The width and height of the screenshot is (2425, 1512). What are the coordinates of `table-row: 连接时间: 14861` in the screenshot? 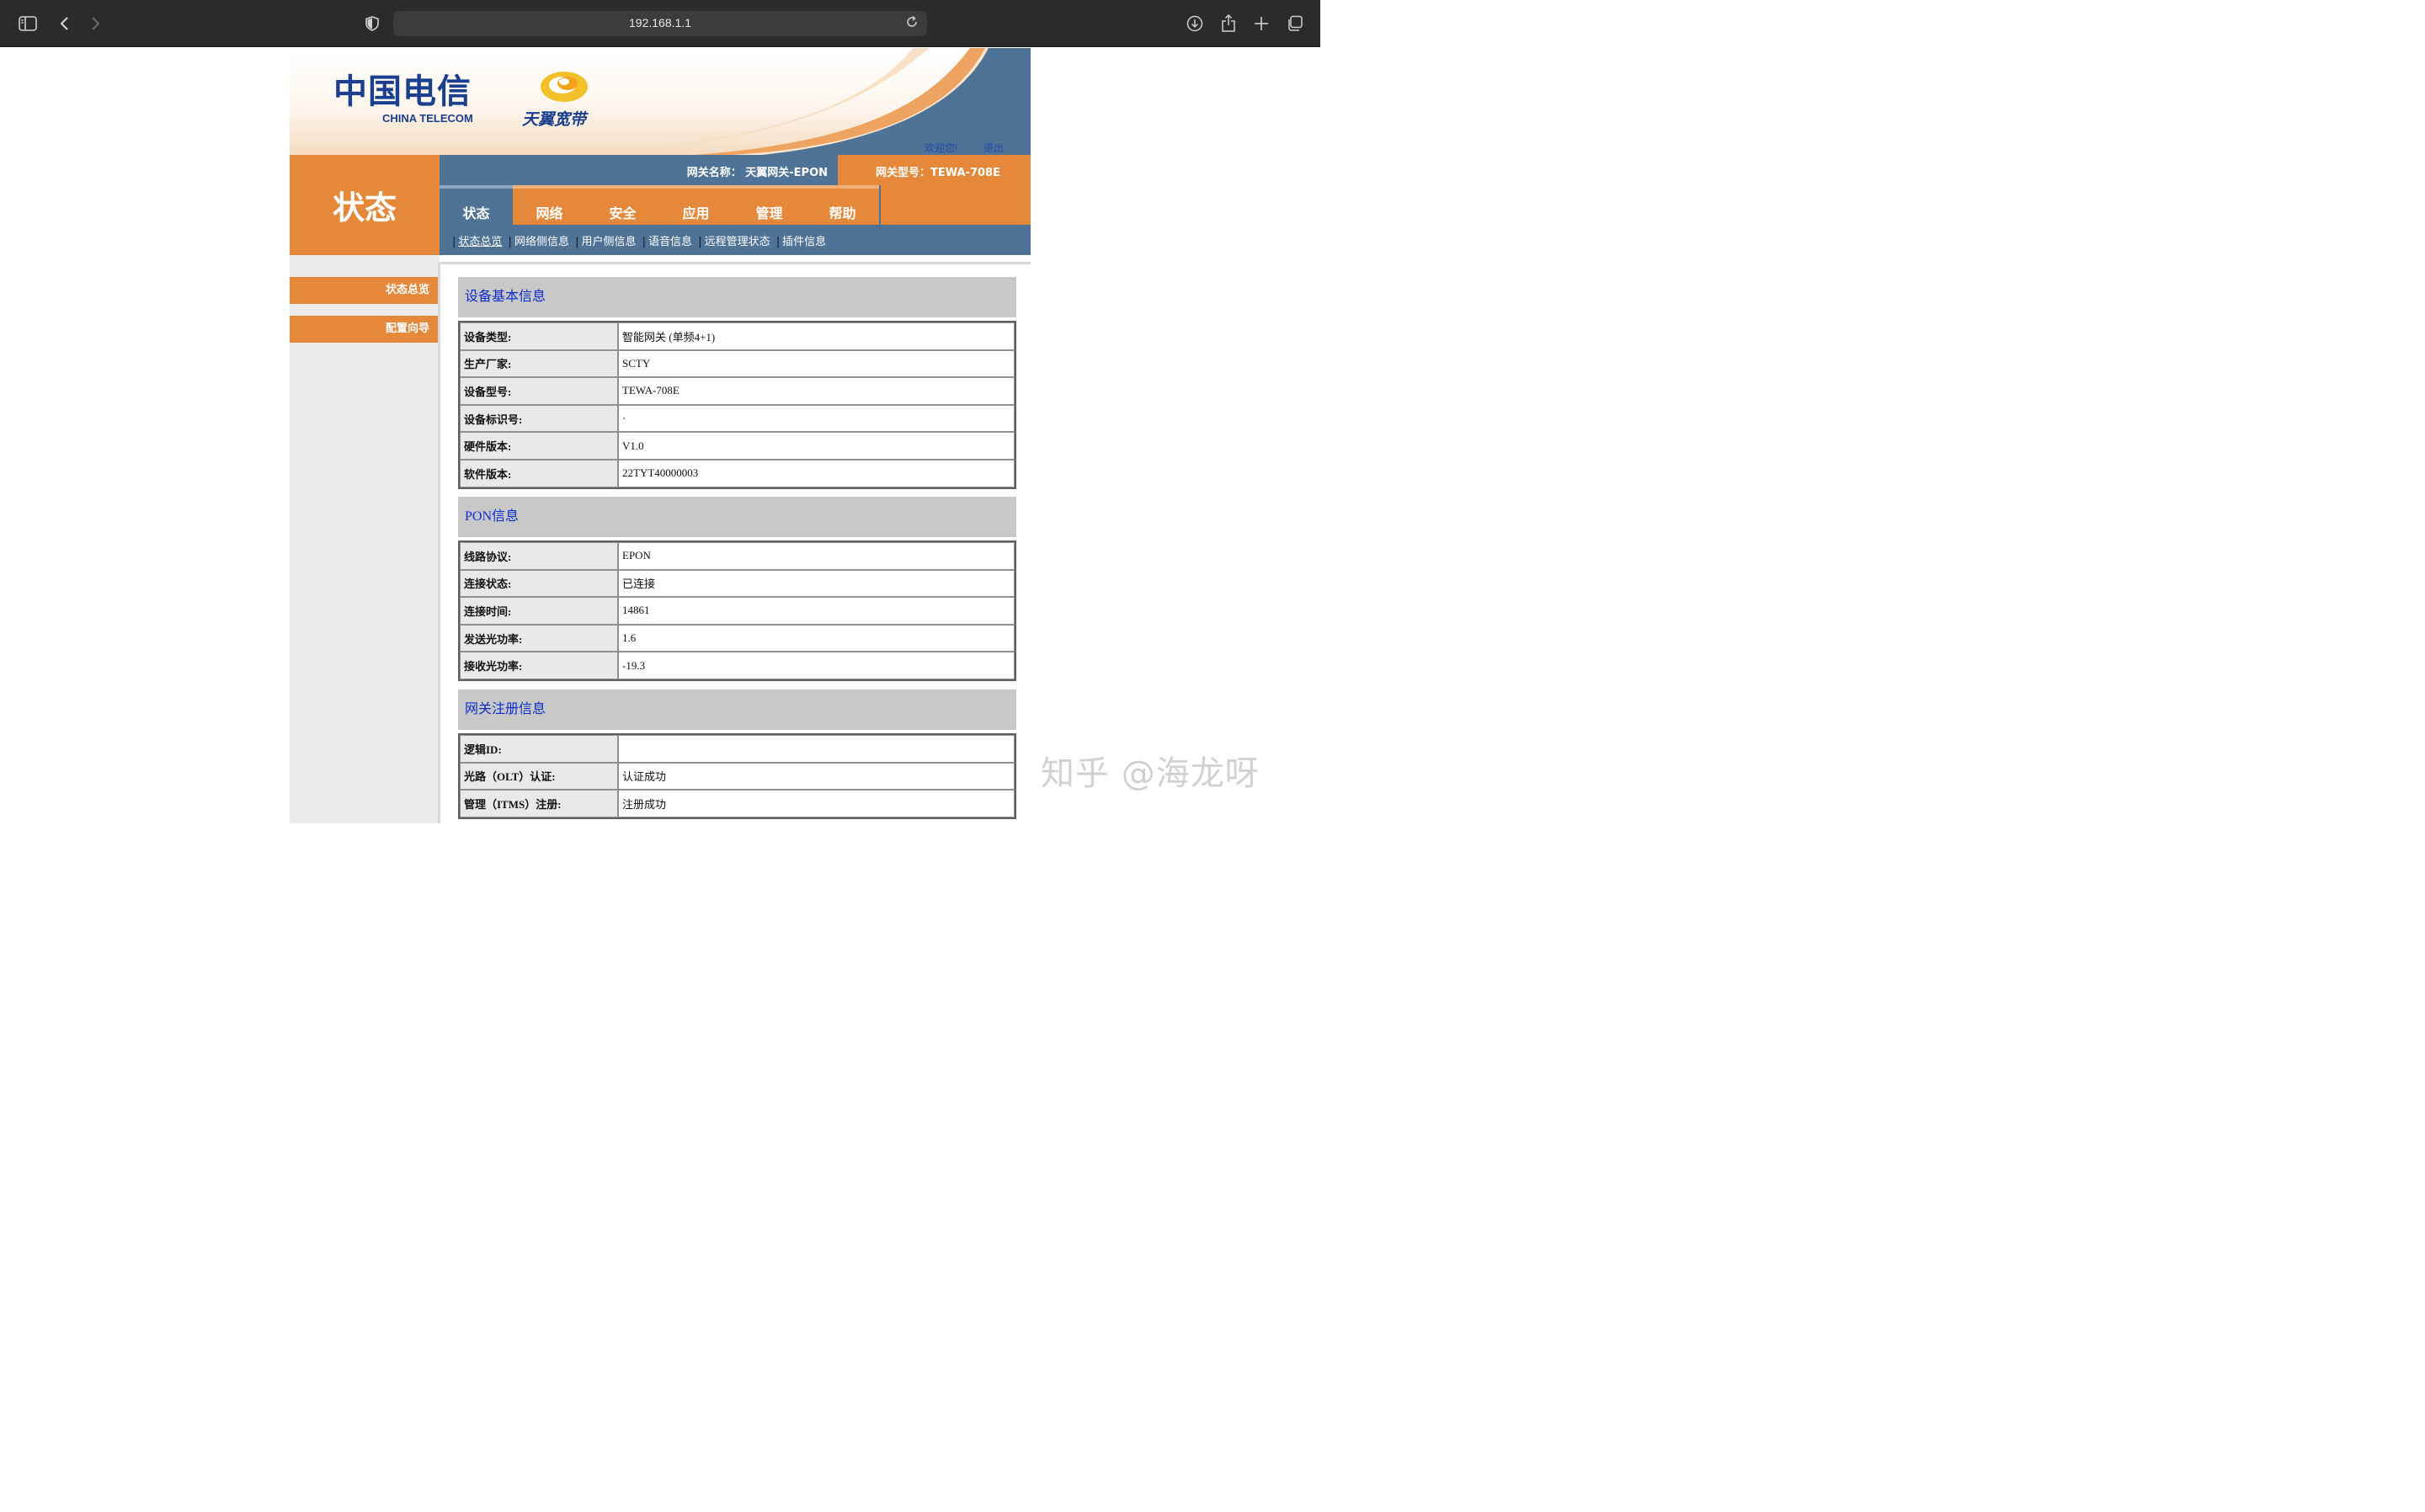 It's located at (737, 611).